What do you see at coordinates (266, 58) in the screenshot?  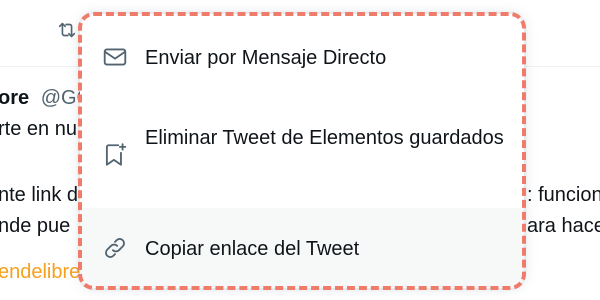 I see `menu-item-label: Enviar por Mensaje Directo` at bounding box center [266, 58].